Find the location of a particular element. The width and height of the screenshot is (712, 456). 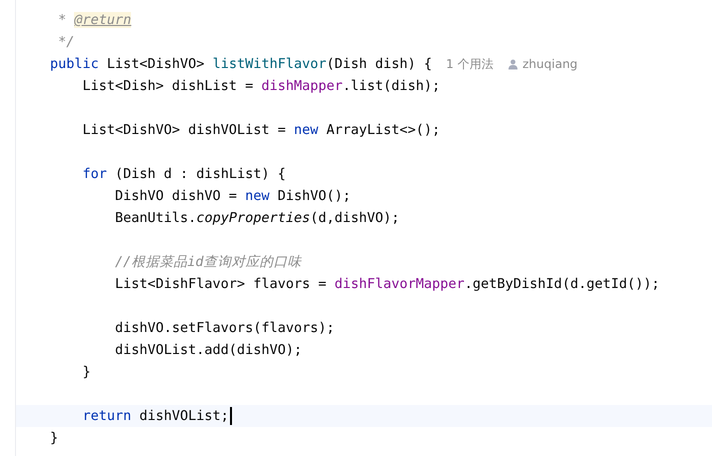

code-line: List<Dish> dishList = dishMapper.list(dish); is located at coordinates (261, 86).